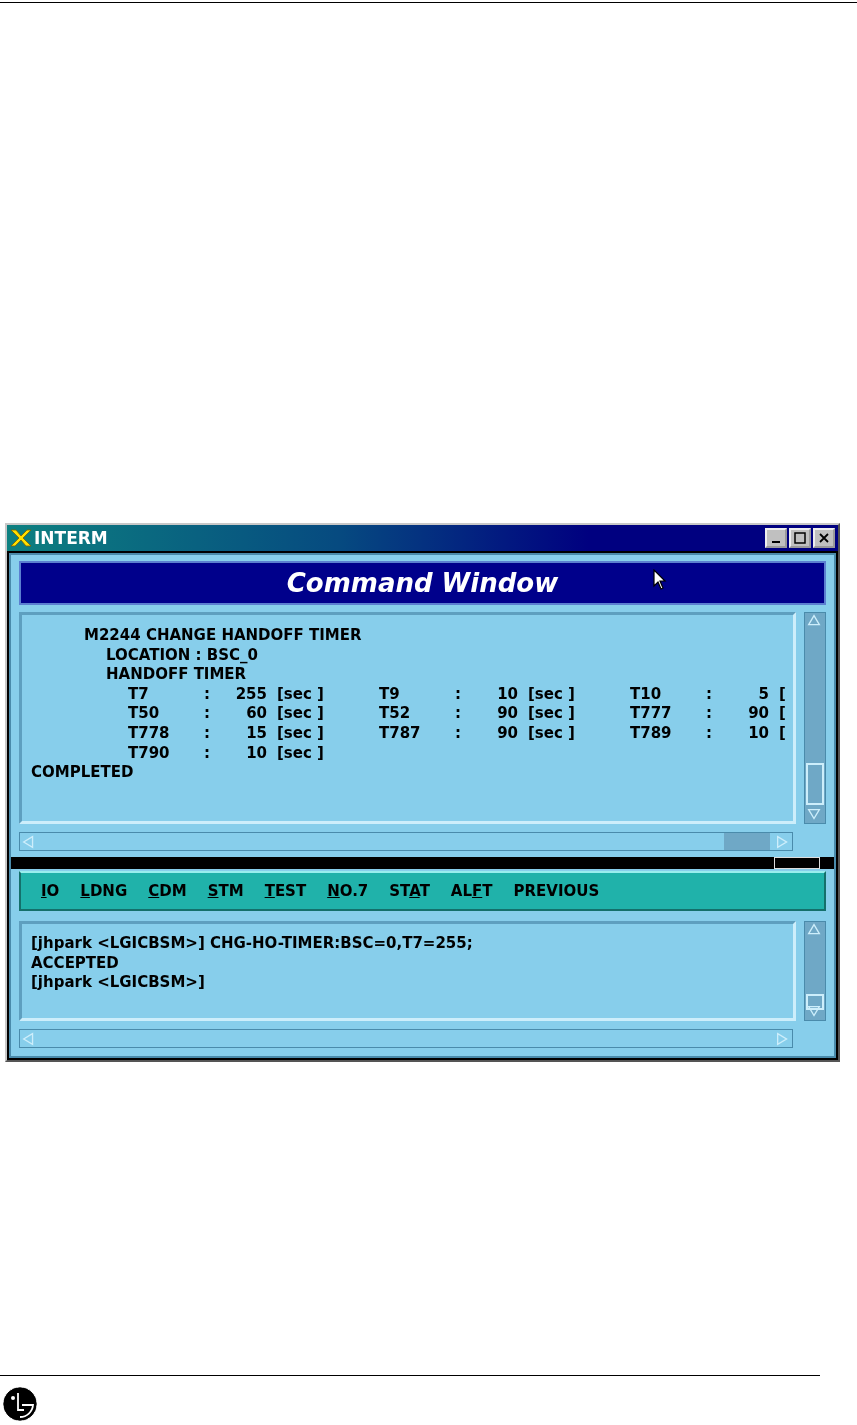 Image resolution: width=857 pixels, height=1425 pixels. I want to click on menu-item: STAT, so click(409, 891).